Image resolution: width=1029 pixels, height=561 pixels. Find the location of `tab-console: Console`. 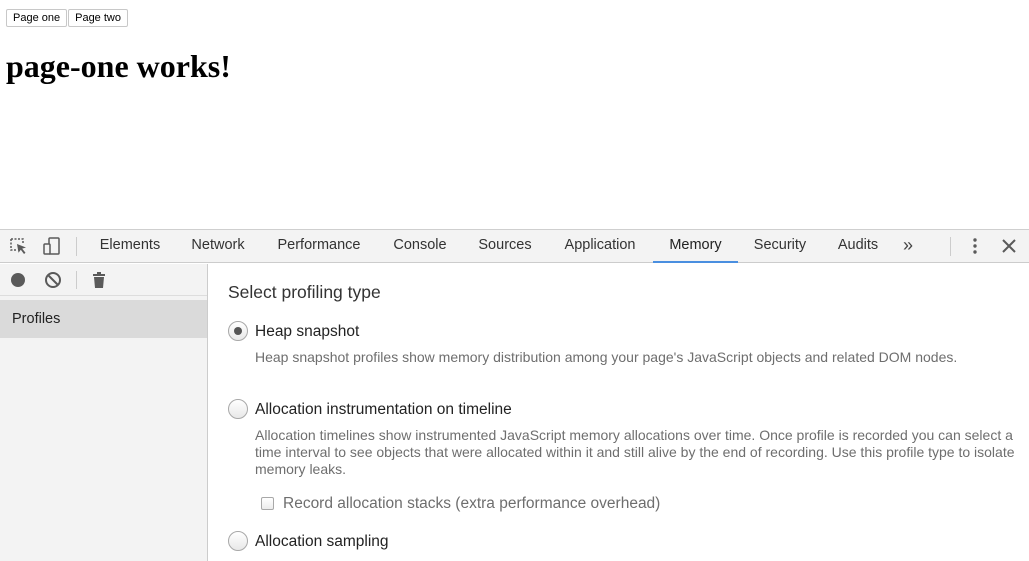

tab-console: Console is located at coordinates (420, 246).